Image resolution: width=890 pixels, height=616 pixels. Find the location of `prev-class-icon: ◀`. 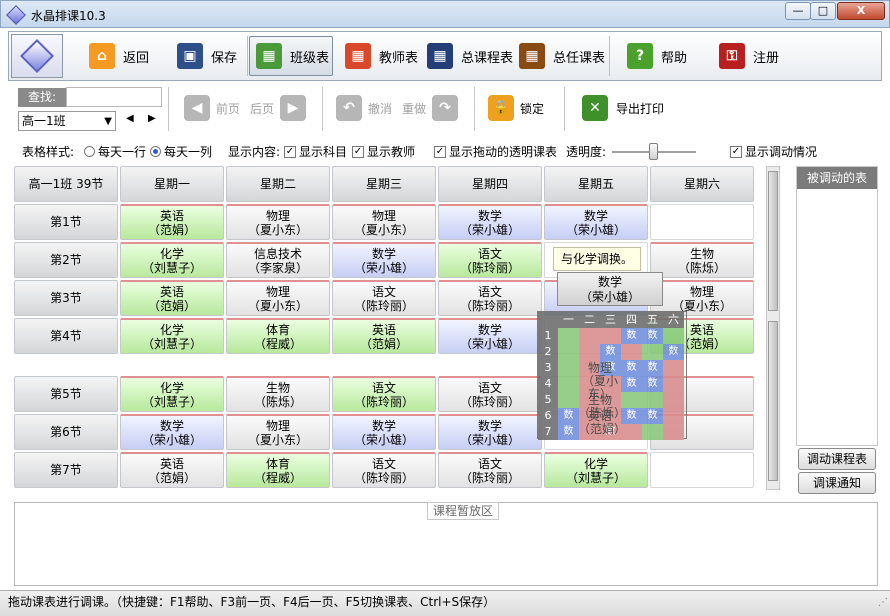

prev-class-icon: ◀ is located at coordinates (130, 118).